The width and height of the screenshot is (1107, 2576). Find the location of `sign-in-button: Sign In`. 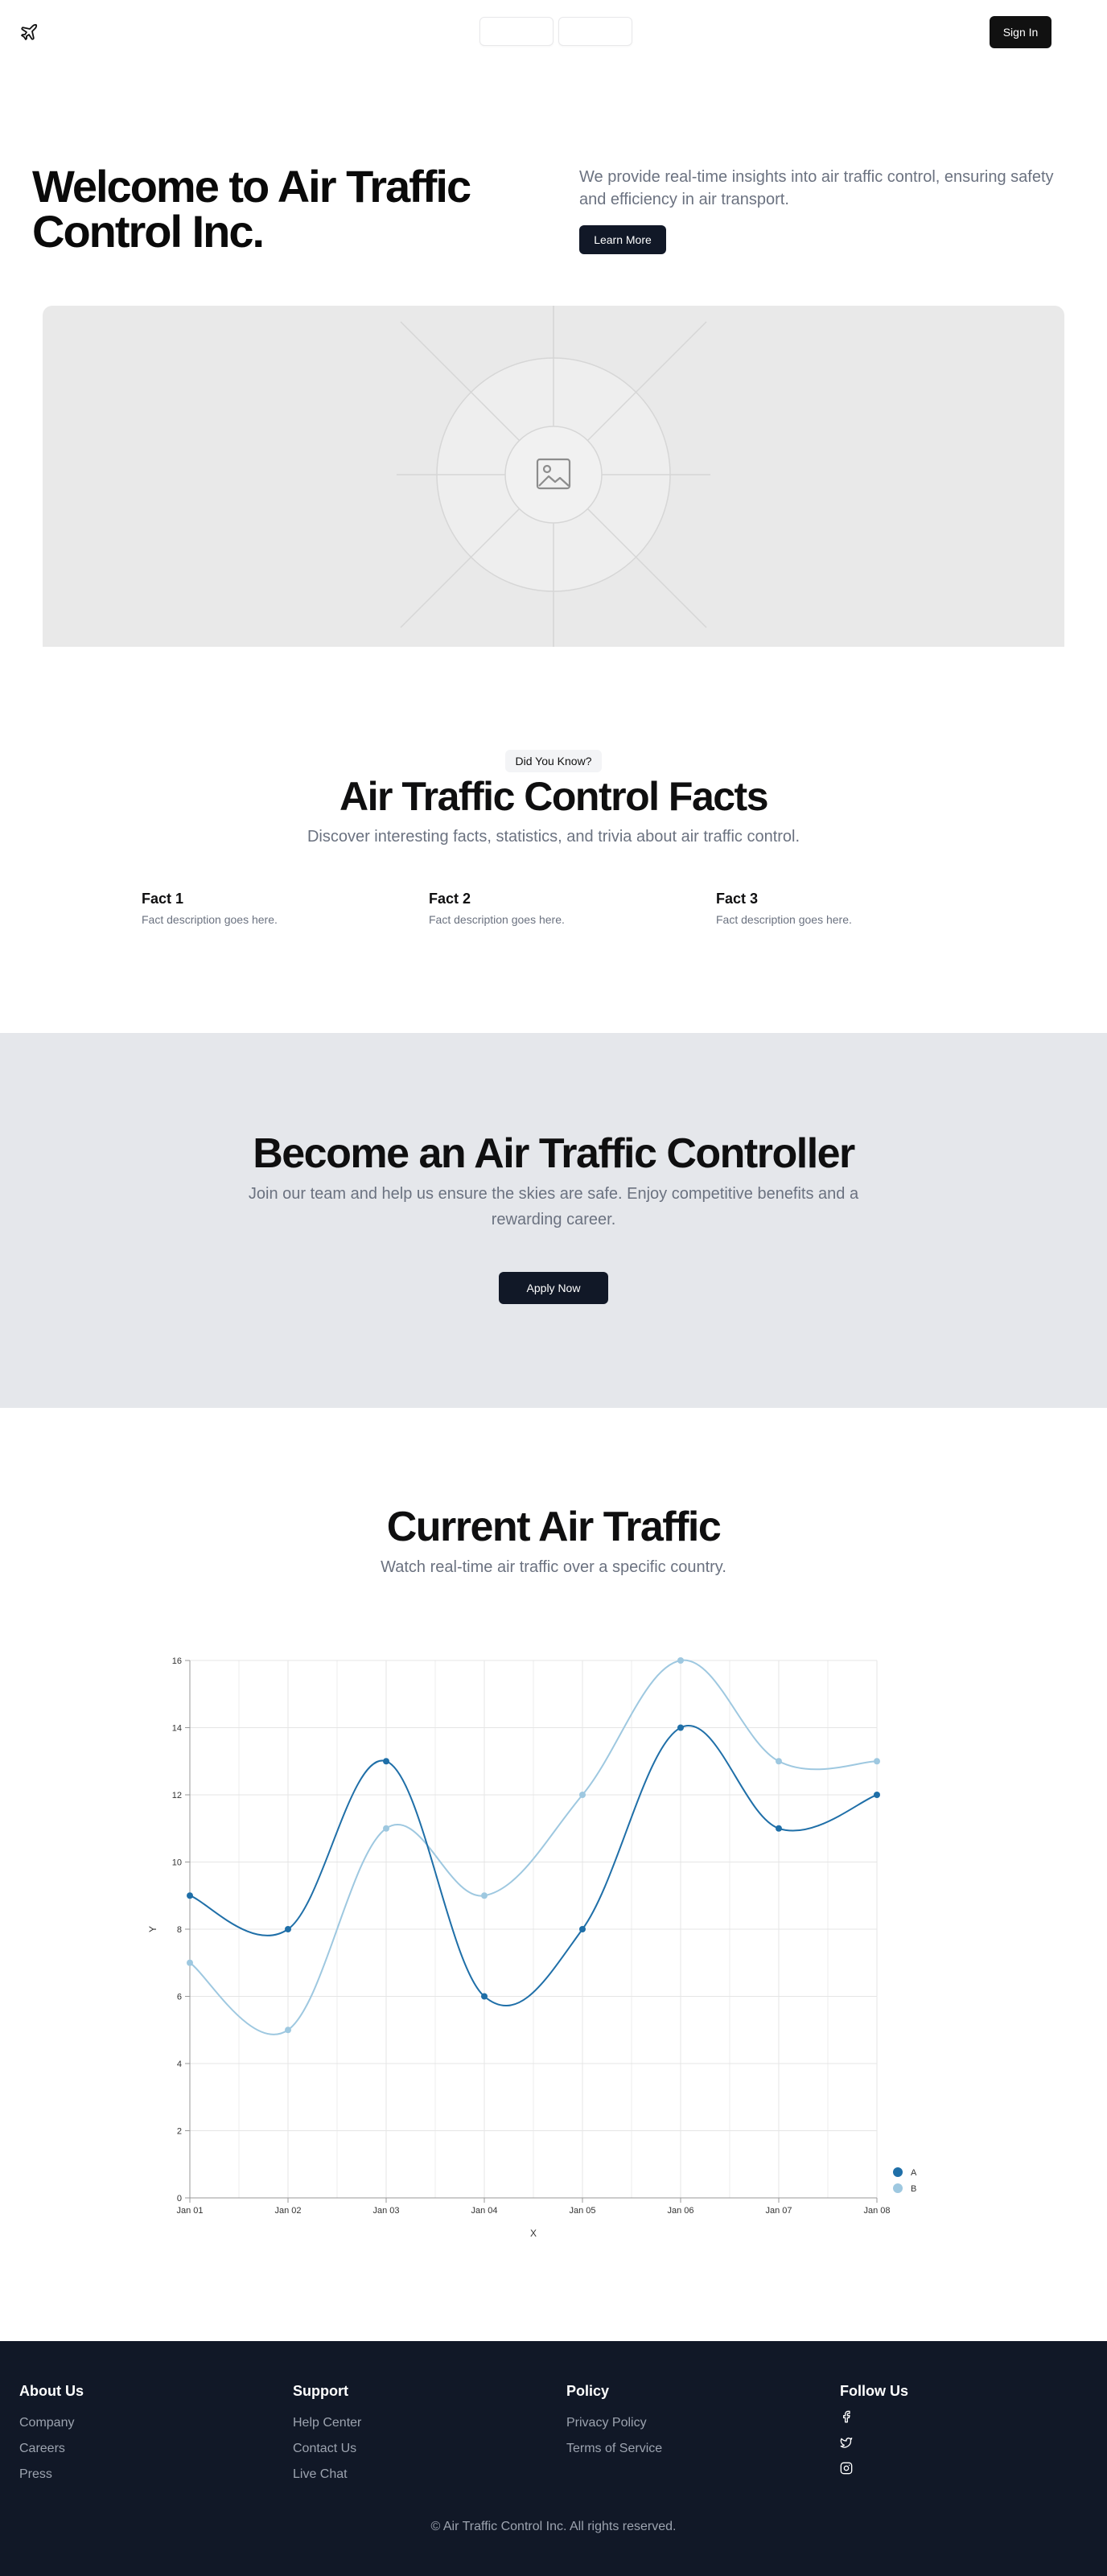

sign-in-button: Sign In is located at coordinates (1020, 32).